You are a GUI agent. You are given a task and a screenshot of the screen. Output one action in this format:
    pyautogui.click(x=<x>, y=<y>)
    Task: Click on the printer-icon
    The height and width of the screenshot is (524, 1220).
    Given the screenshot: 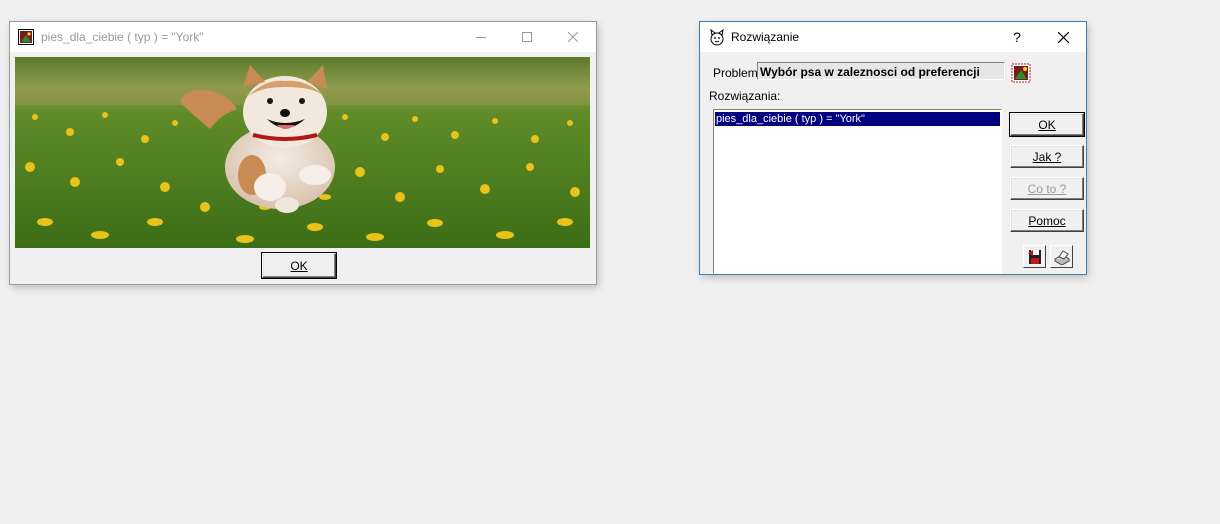 What is the action you would take?
    pyautogui.click(x=1061, y=257)
    